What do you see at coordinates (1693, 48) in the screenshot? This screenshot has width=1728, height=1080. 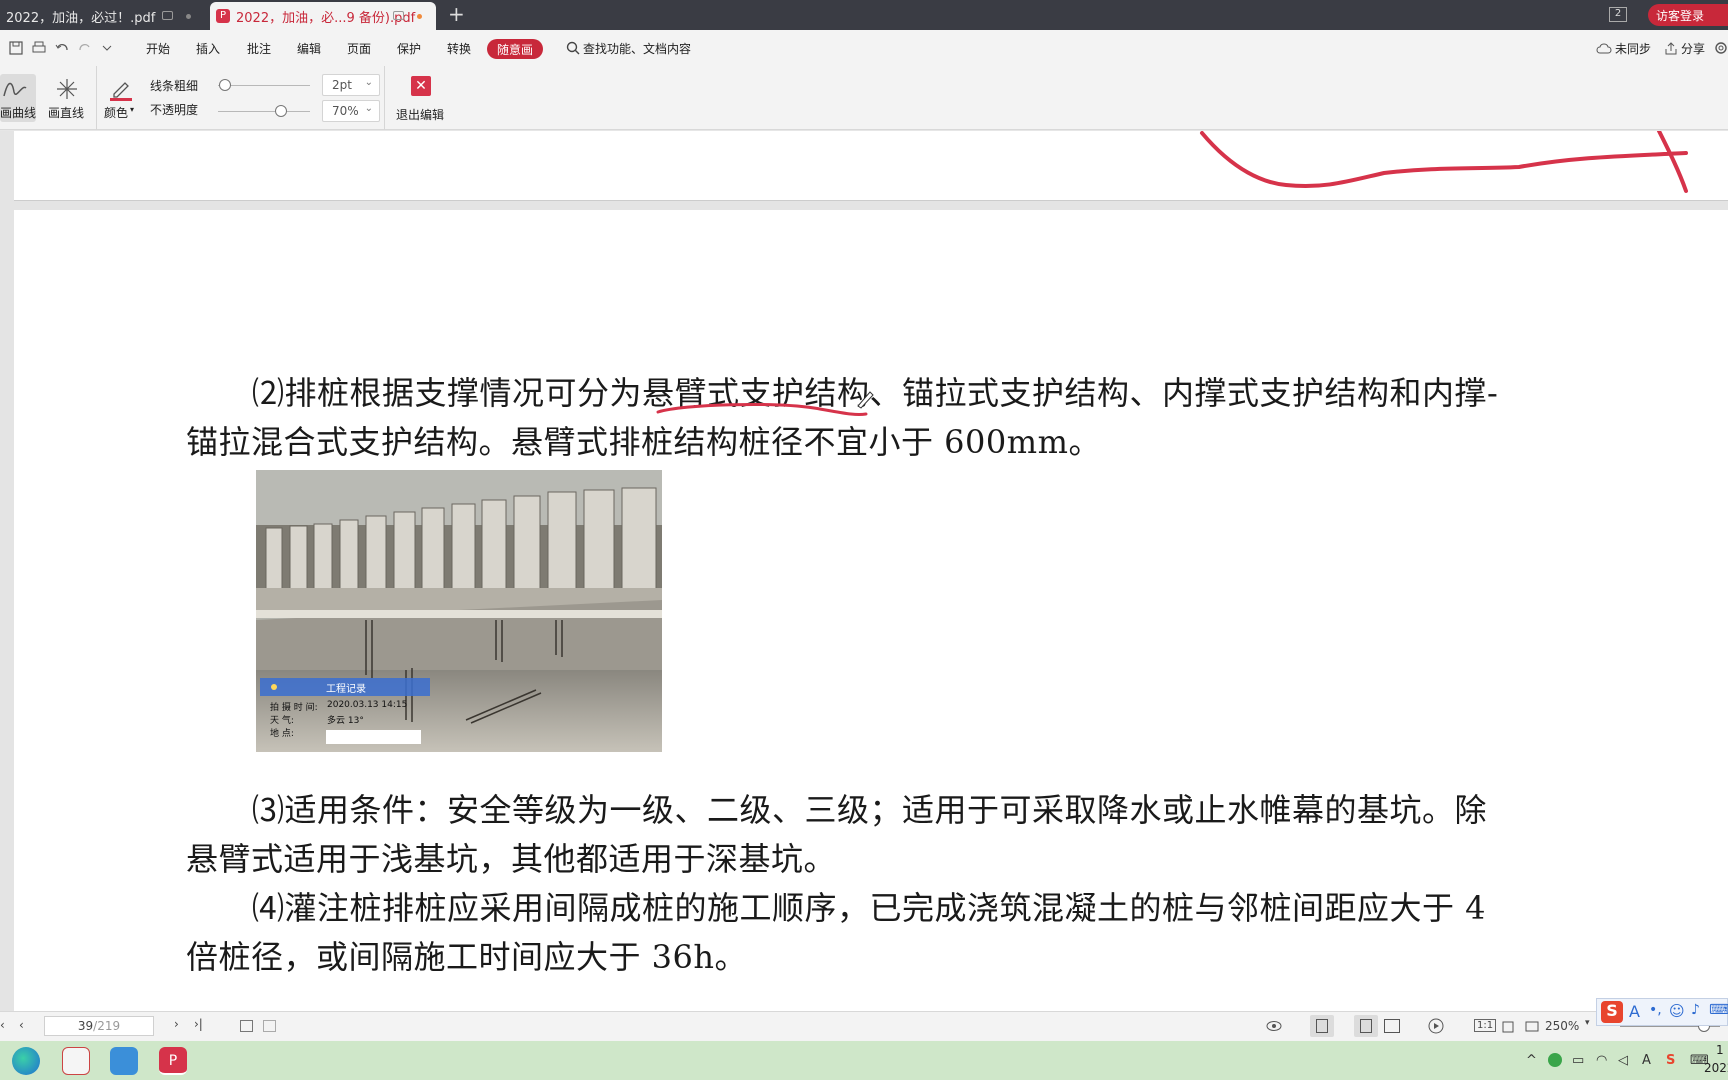 I see `share-button: 分享` at bounding box center [1693, 48].